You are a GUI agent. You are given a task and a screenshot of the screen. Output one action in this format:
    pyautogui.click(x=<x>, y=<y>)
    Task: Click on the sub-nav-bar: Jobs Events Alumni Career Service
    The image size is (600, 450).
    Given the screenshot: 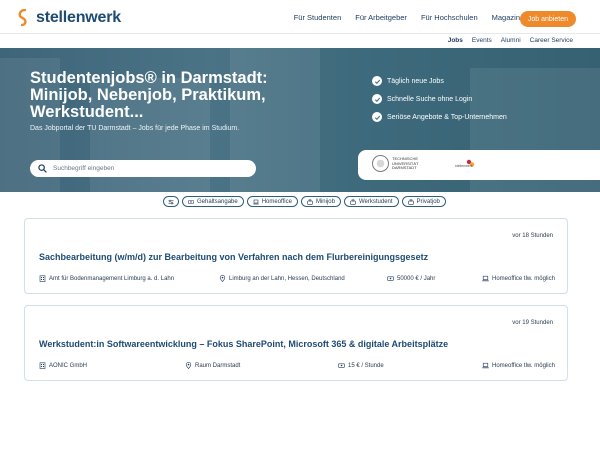 What is the action you would take?
    pyautogui.click(x=300, y=40)
    